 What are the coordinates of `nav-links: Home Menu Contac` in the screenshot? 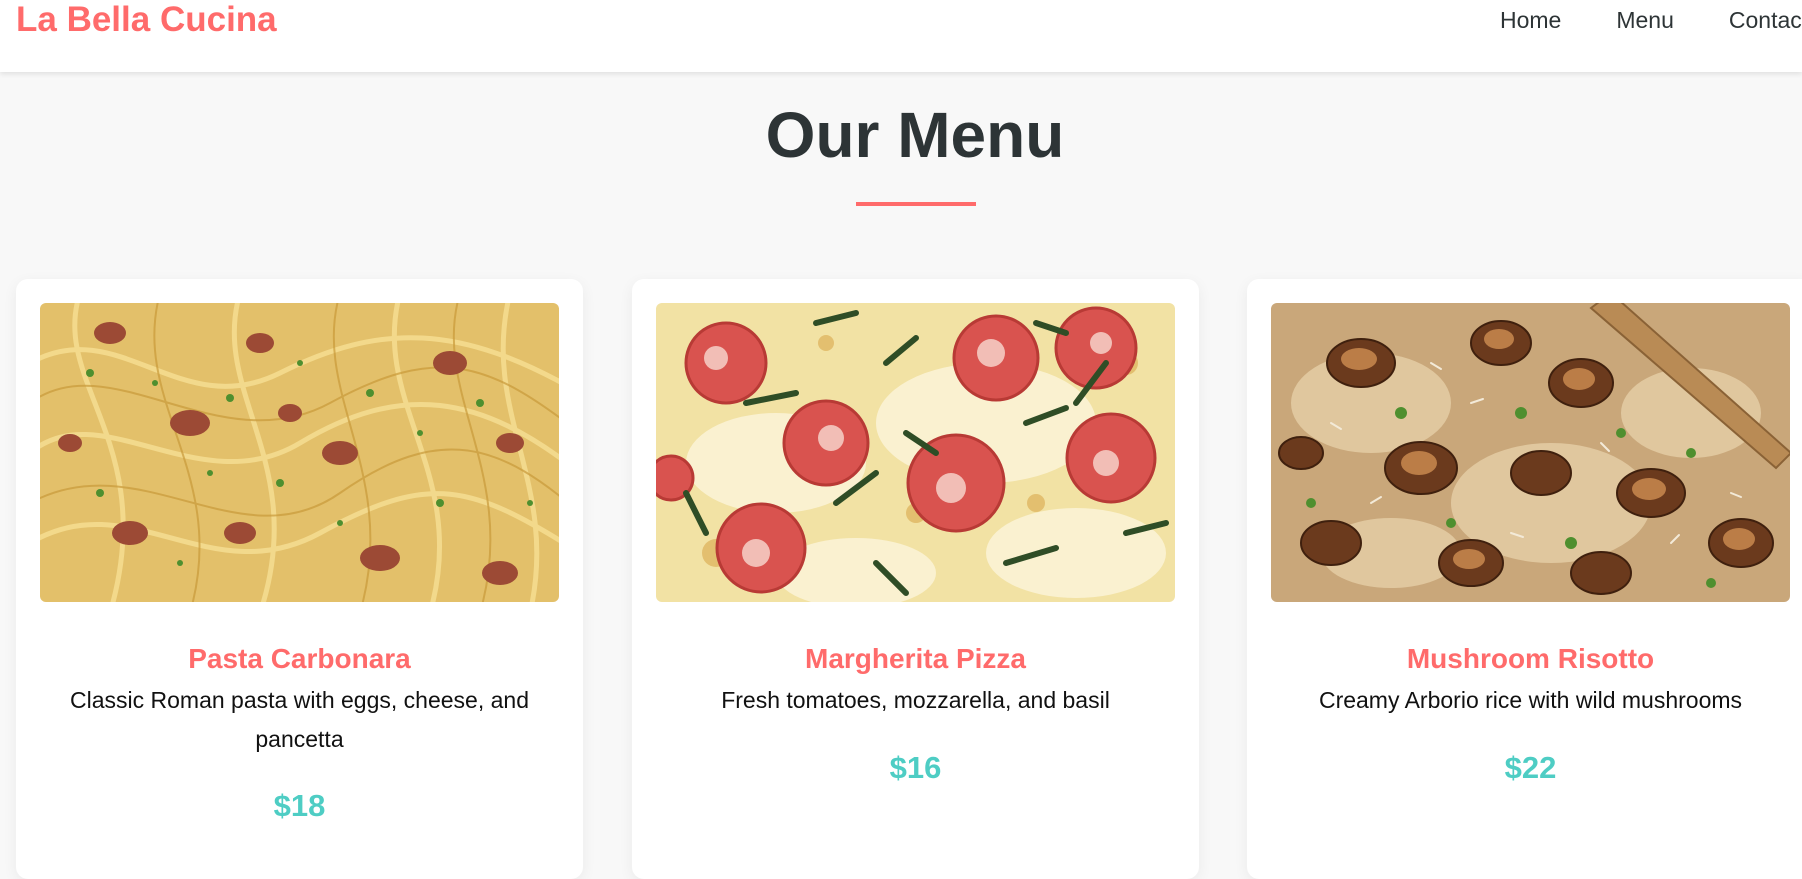 It's located at (1651, 20).